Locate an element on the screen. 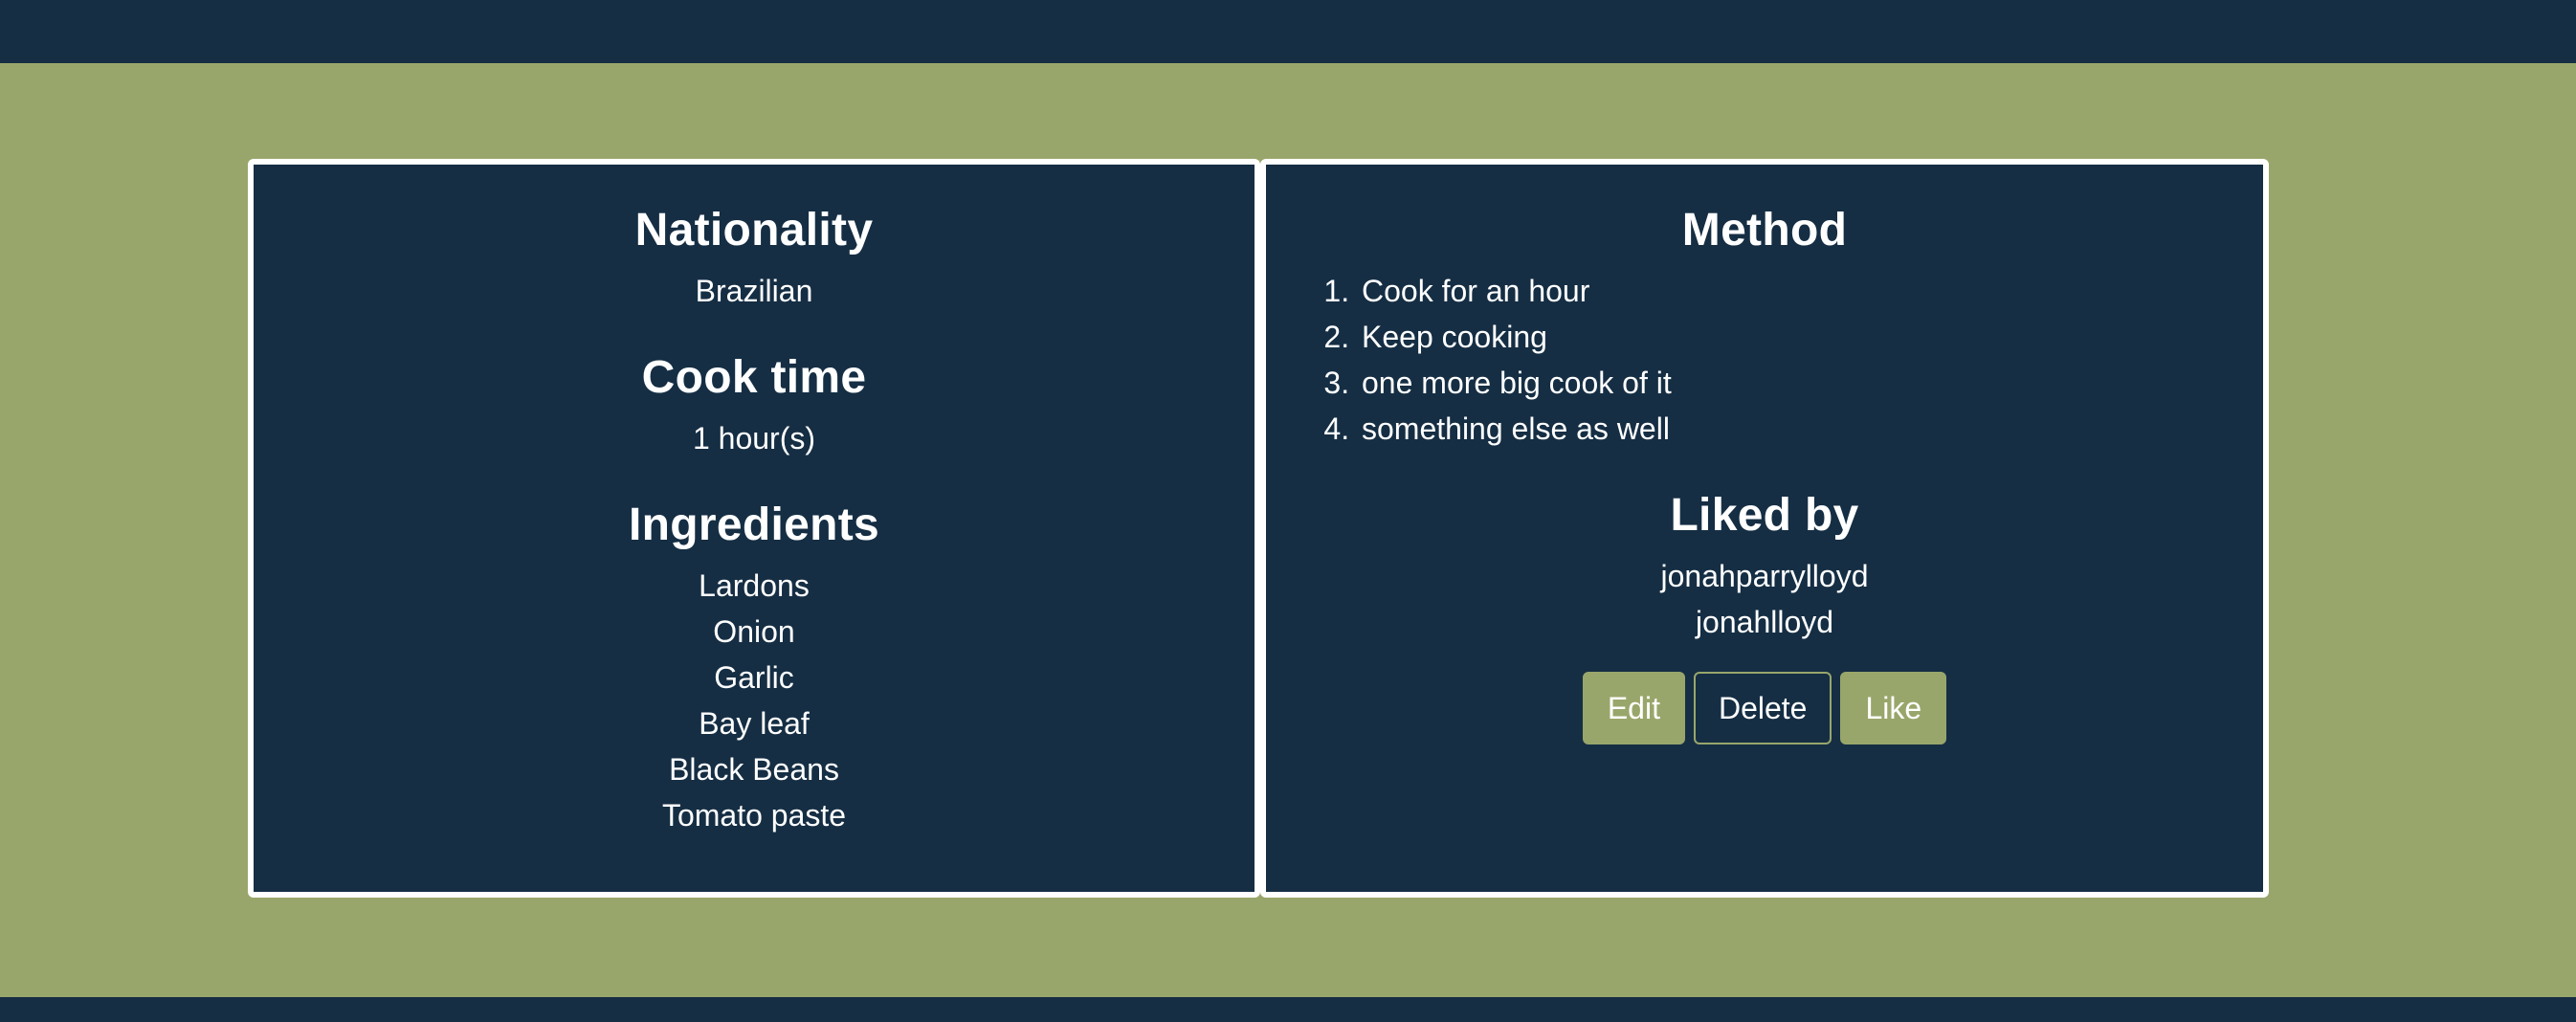  ingredient-item: Lardons is located at coordinates (754, 585).